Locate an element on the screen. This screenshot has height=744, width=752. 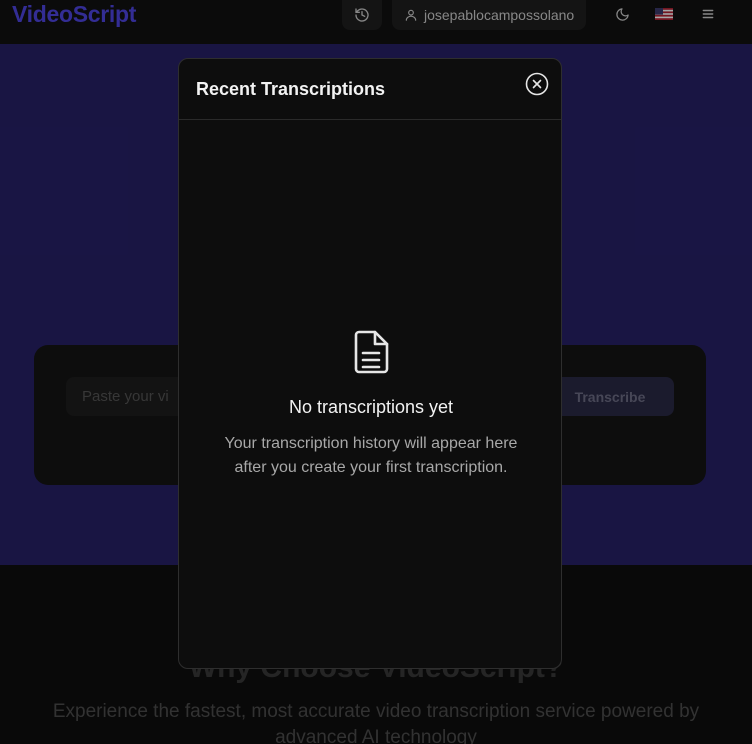
close-circle-icon is located at coordinates (537, 84).